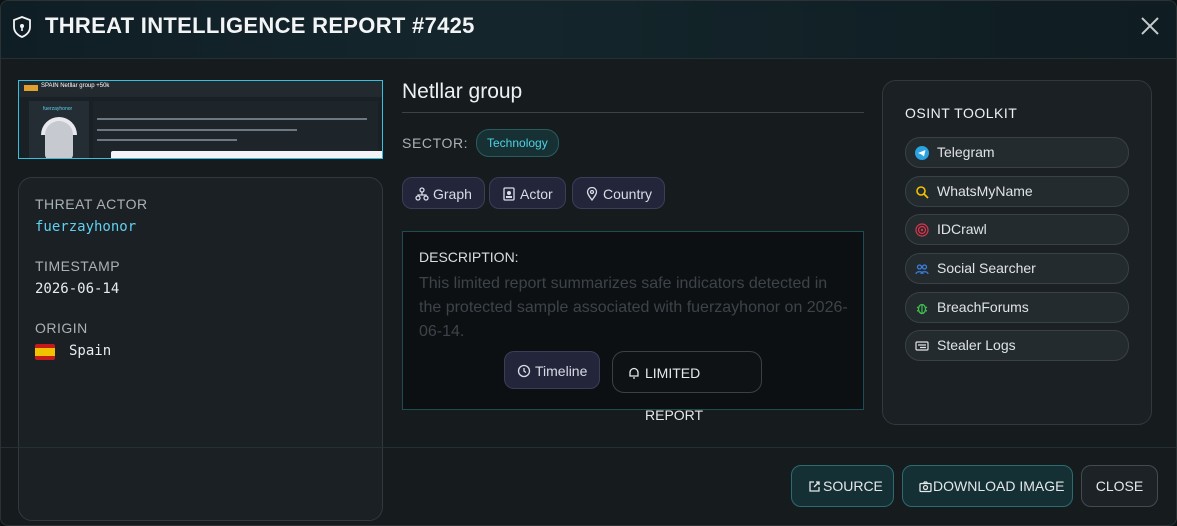  Describe the element at coordinates (86, 227) in the screenshot. I see `actor-value: fuerzayhonor` at that location.